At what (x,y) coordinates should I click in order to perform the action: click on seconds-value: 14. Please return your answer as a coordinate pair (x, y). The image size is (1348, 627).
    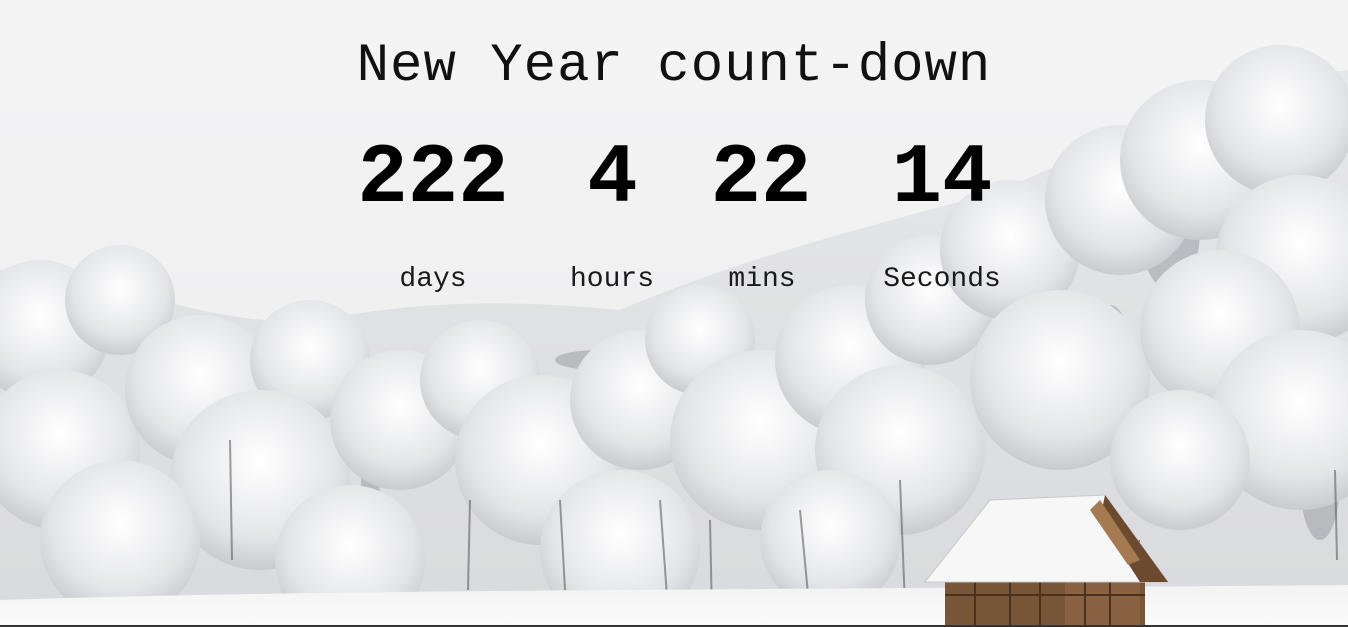
    Looking at the image, I should click on (942, 179).